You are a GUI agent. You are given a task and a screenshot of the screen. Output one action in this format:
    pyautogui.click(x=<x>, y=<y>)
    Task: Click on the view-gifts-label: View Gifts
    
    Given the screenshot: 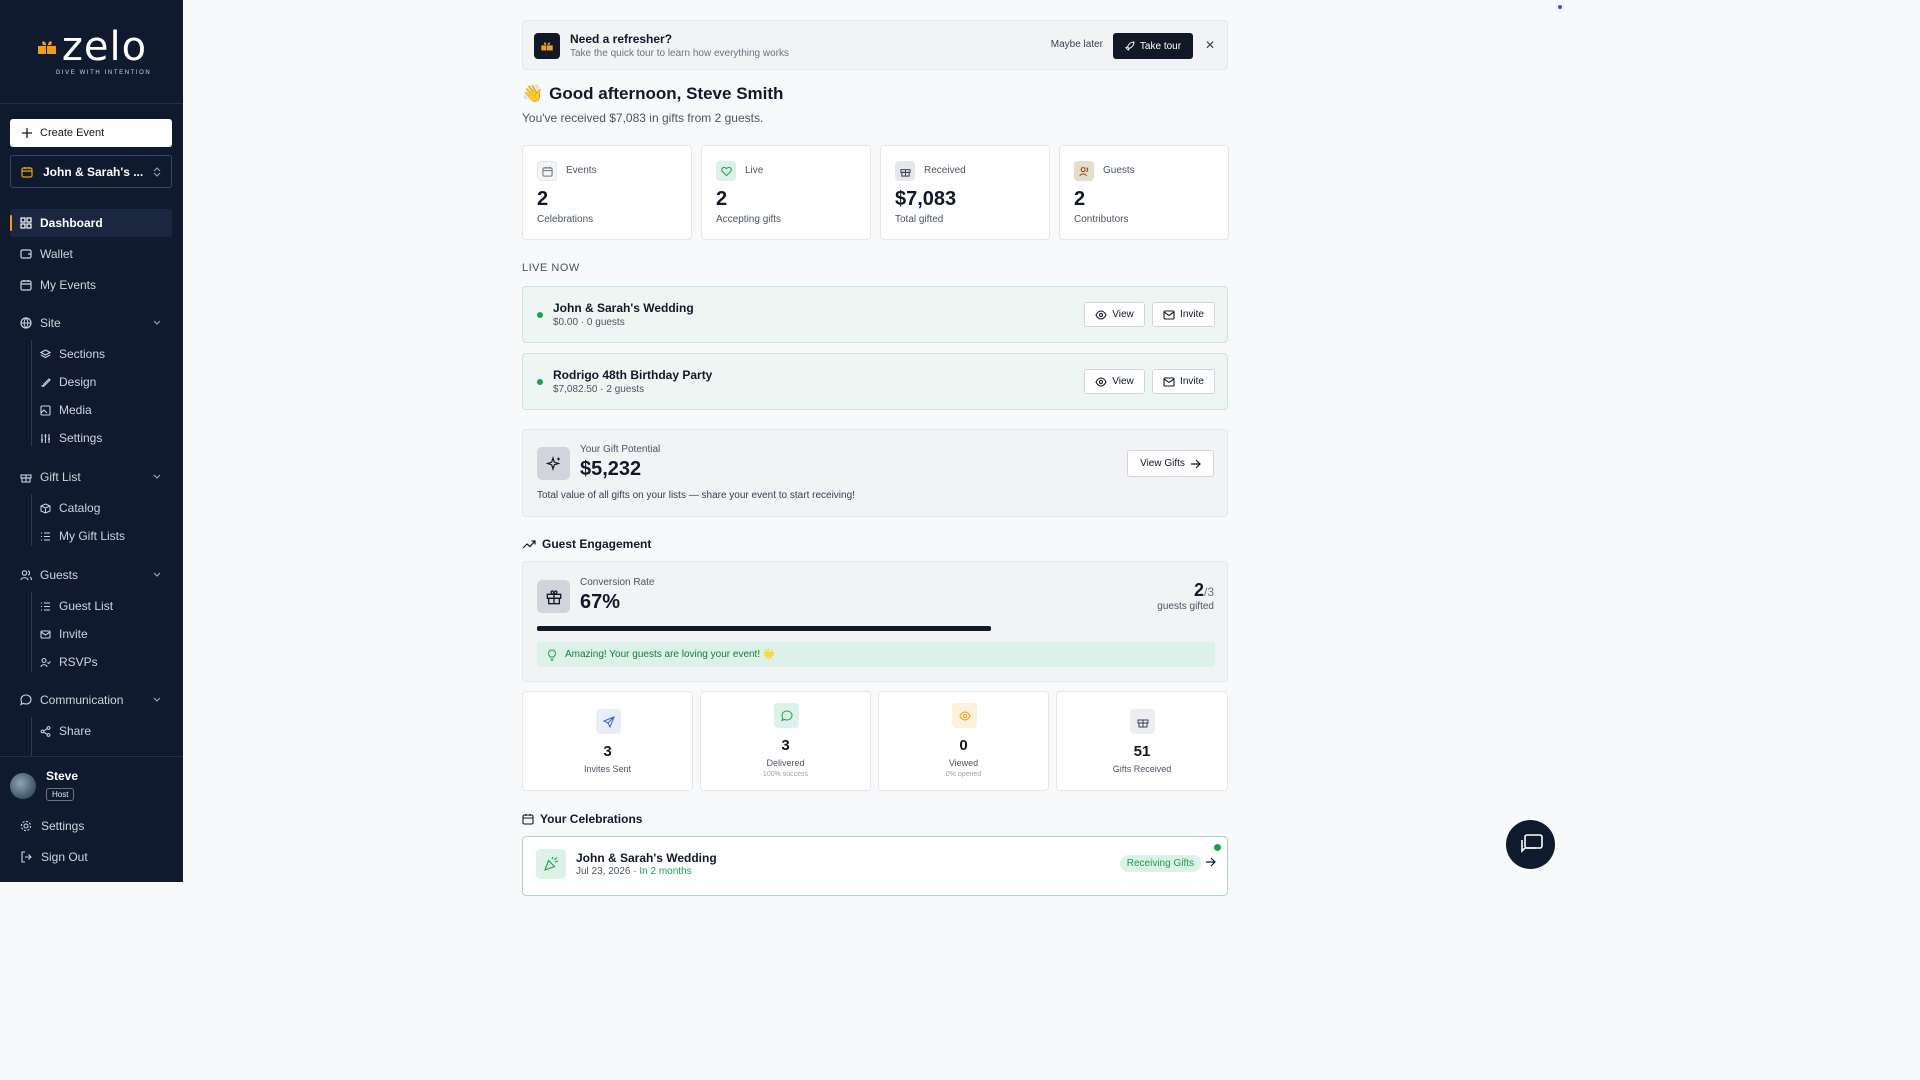 What is the action you would take?
    pyautogui.click(x=1162, y=463)
    